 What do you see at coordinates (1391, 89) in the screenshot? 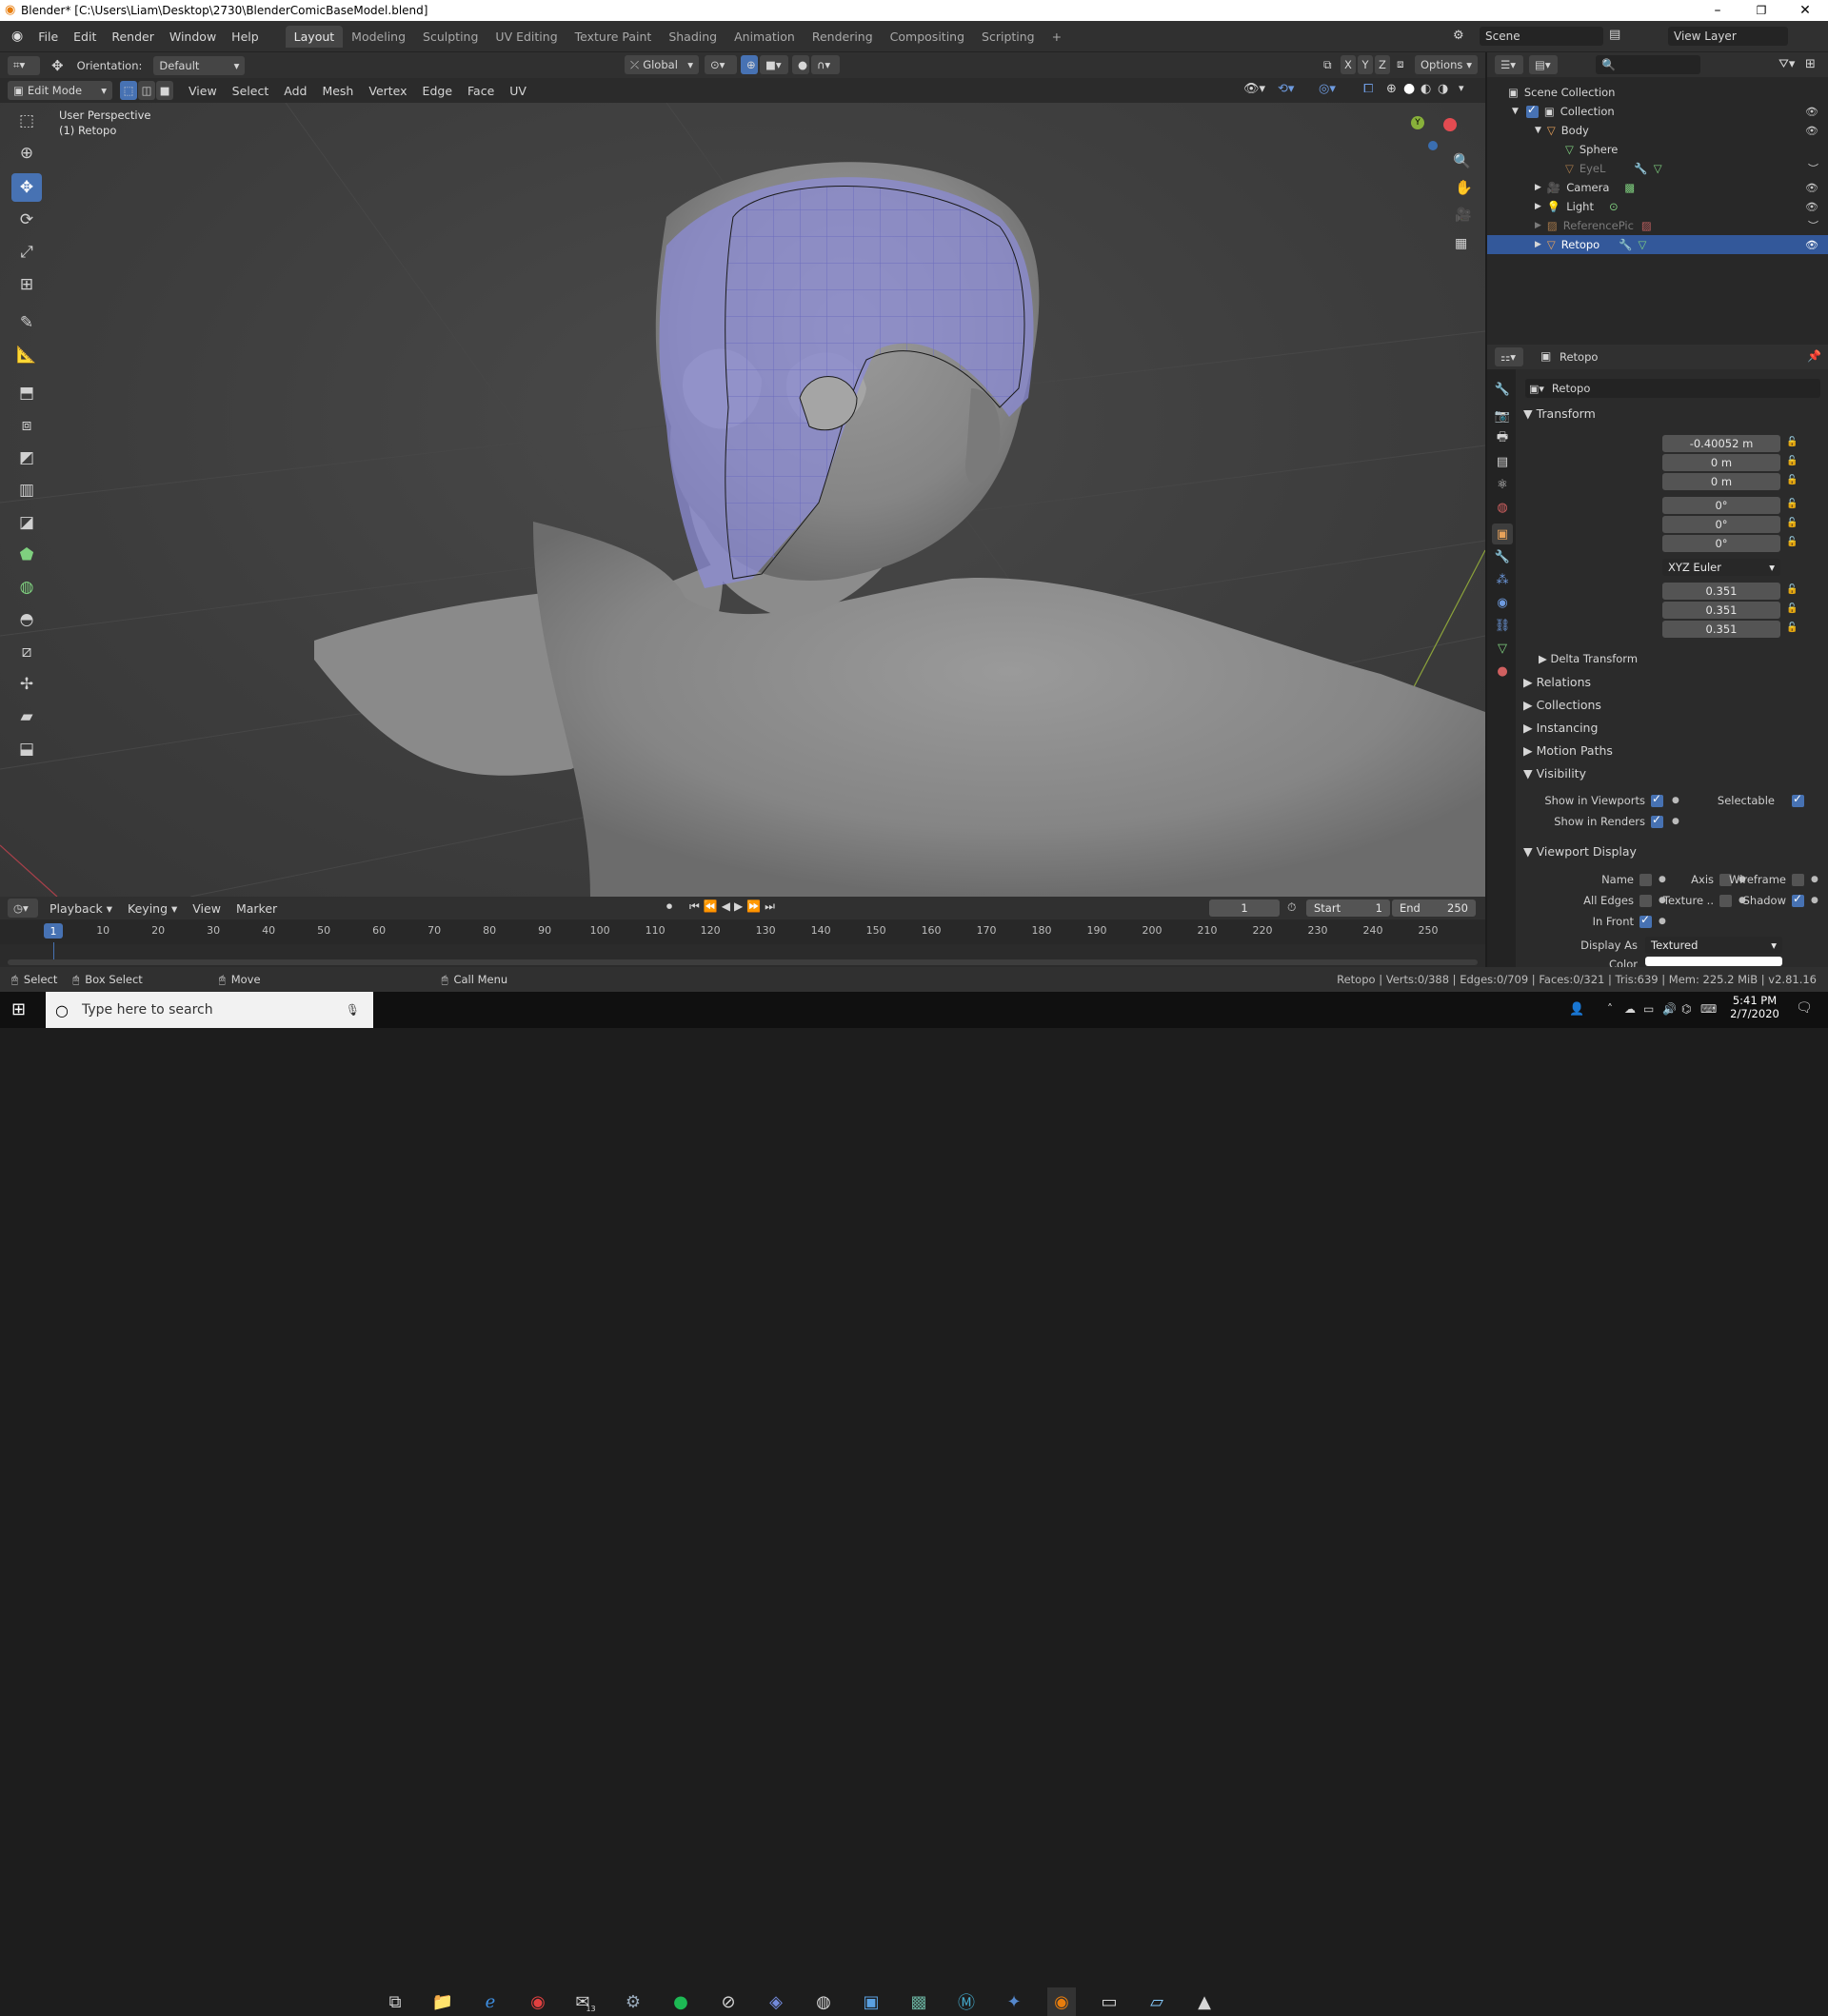
I see `wireframe-shading-icon: ⊕` at bounding box center [1391, 89].